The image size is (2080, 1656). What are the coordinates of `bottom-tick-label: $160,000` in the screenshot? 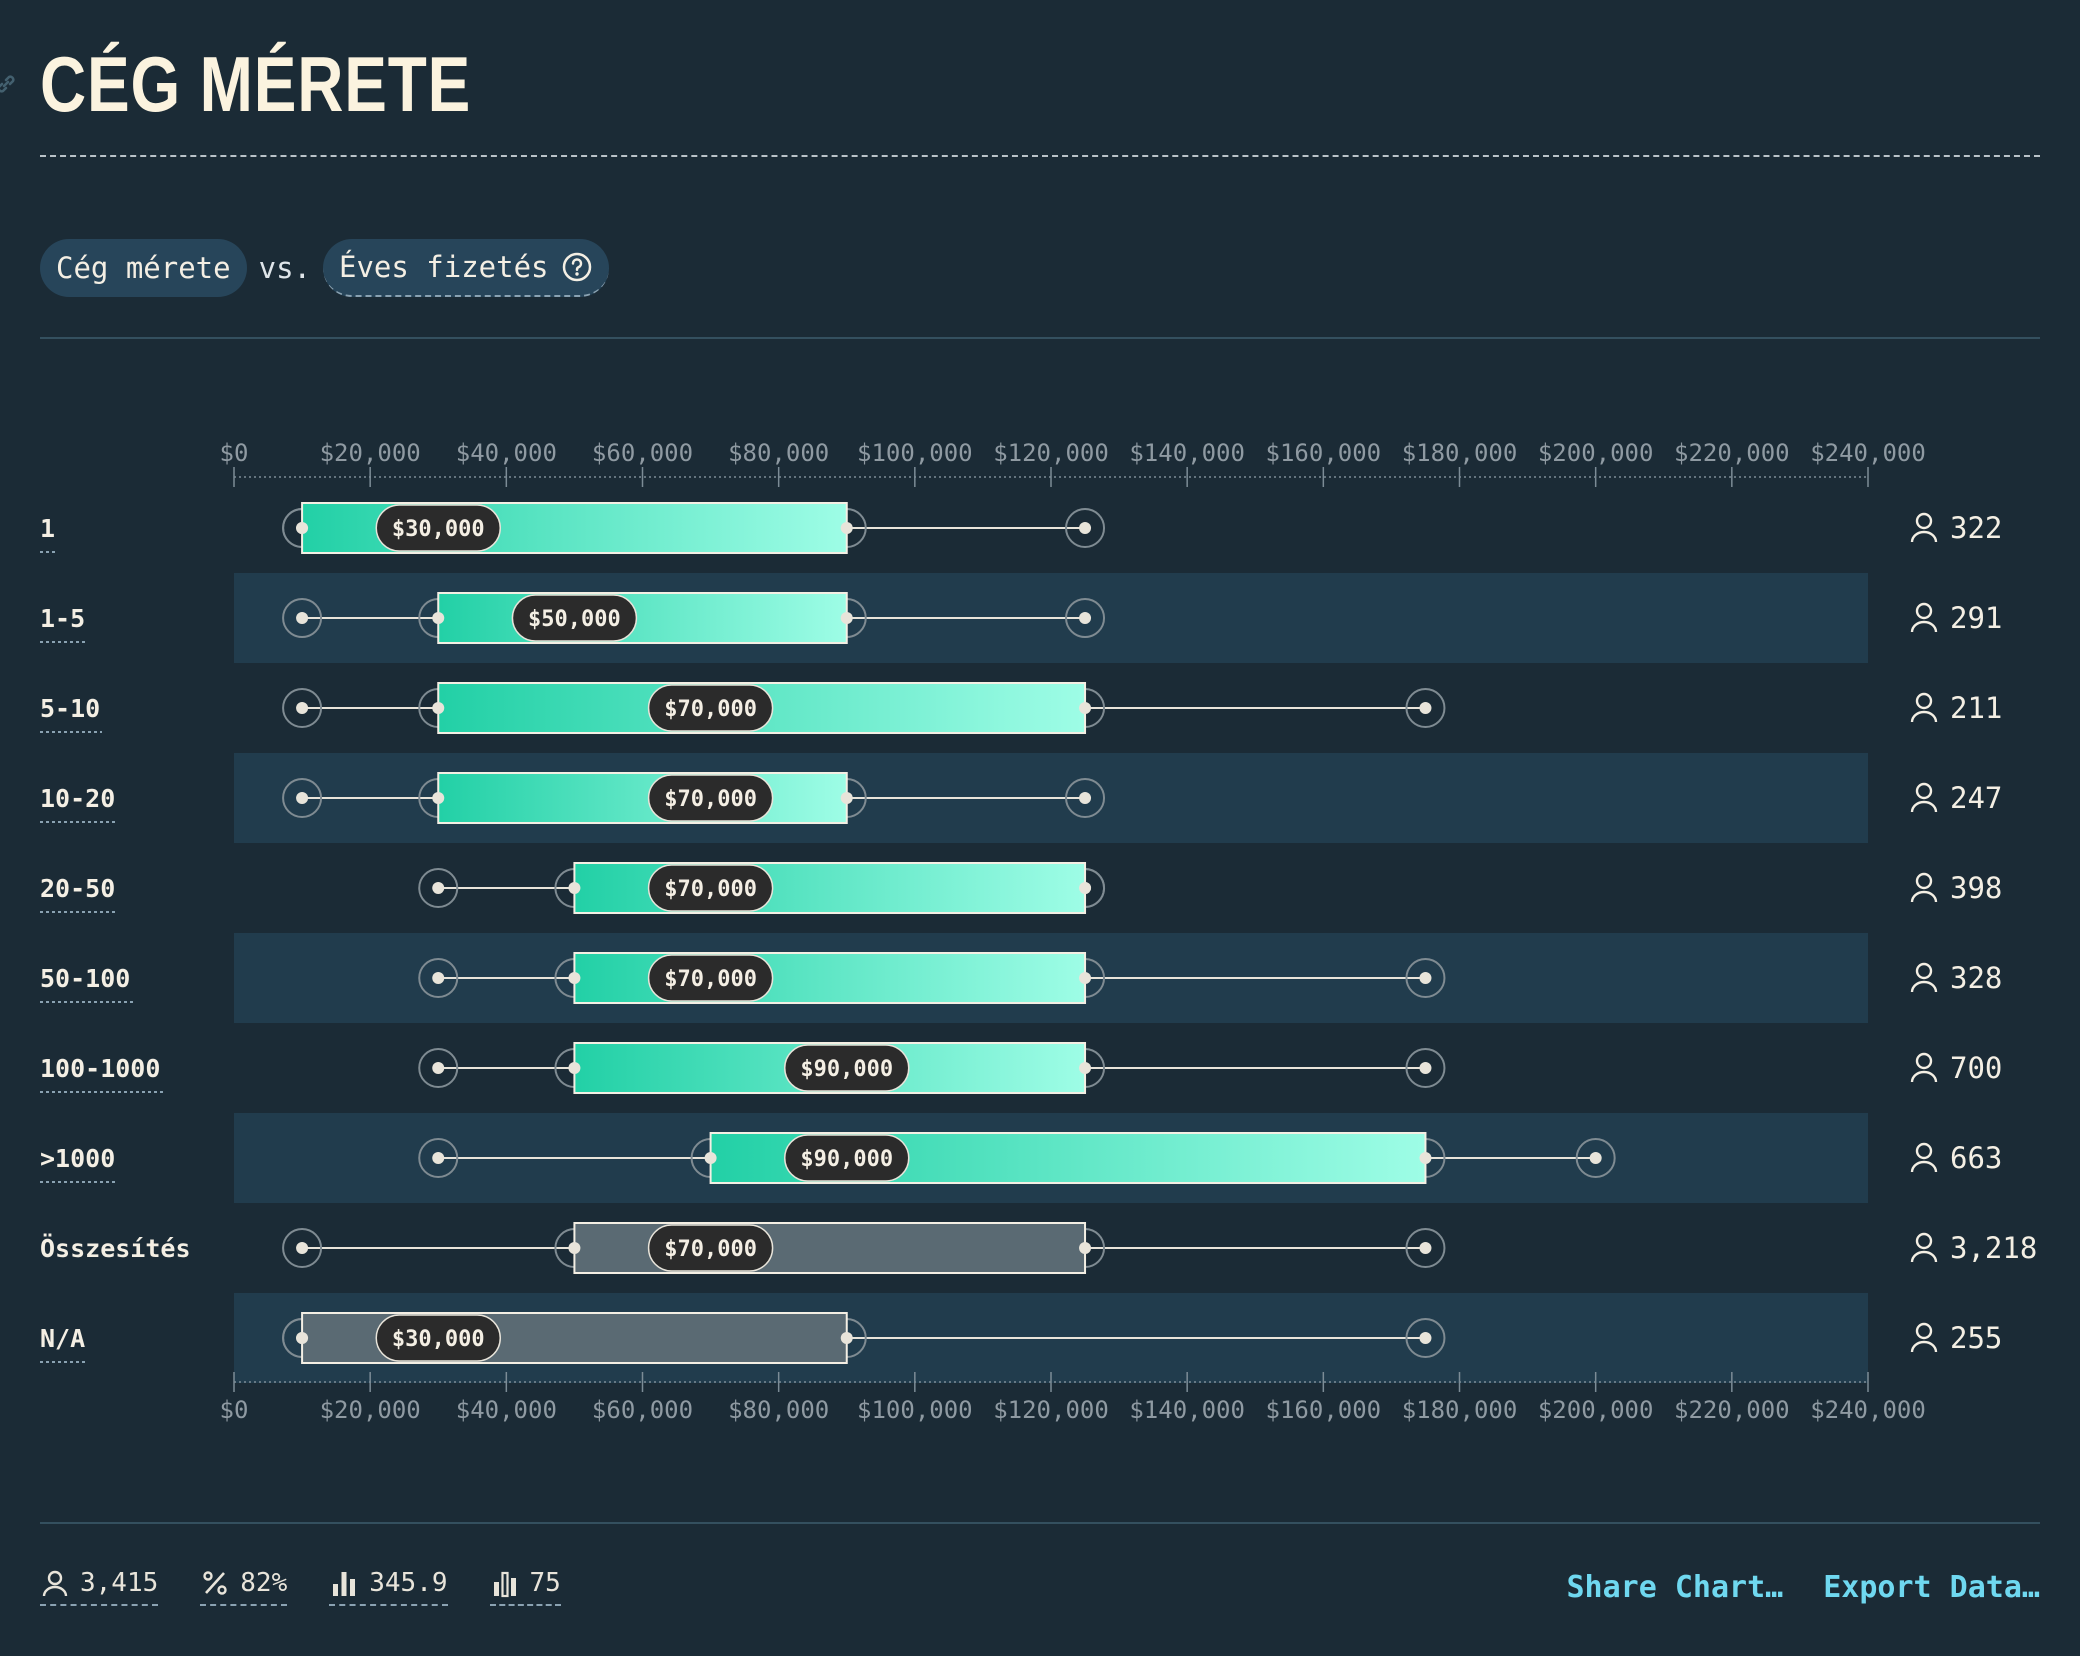 It's located at (1324, 1410).